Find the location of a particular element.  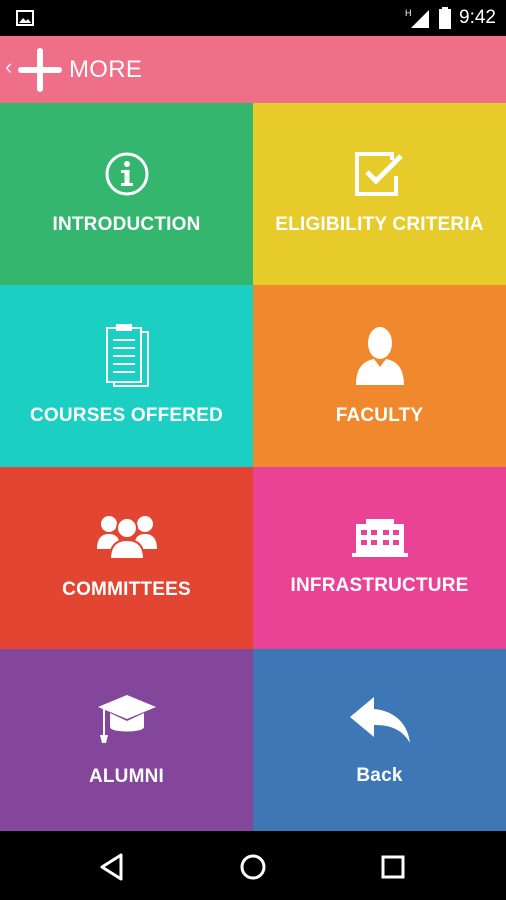

network-type-label: H is located at coordinates (408, 13).